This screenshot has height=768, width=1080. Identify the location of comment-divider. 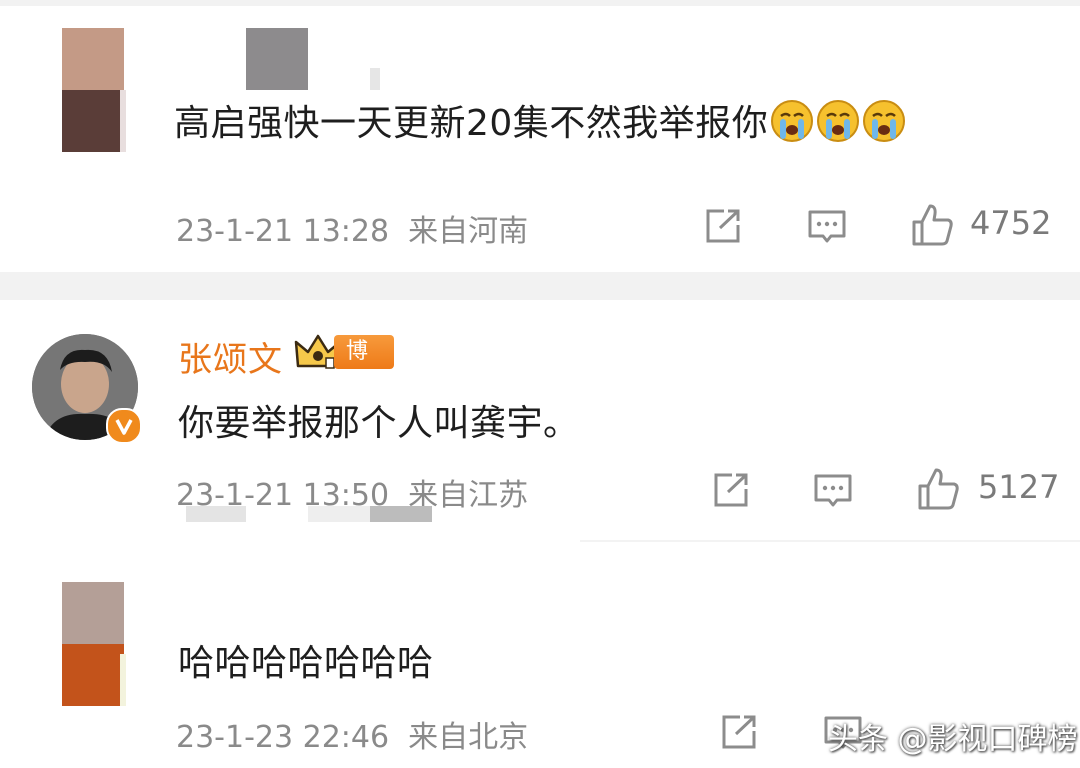
(830, 541).